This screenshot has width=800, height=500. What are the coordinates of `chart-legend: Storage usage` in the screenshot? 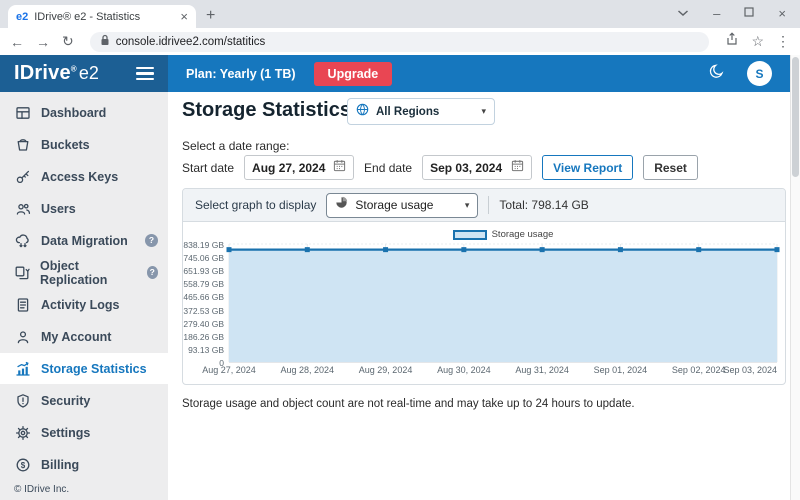 It's located at (503, 234).